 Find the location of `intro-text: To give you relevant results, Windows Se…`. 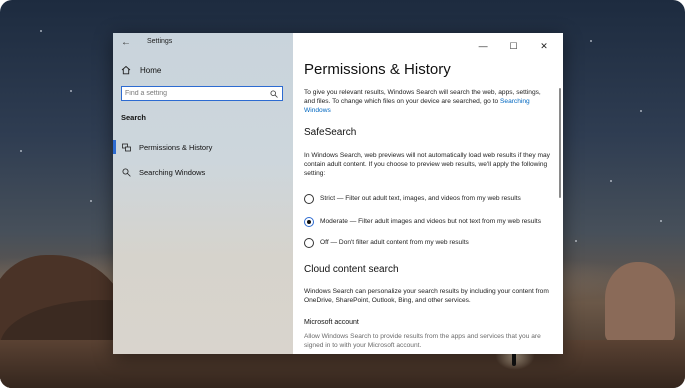

intro-text: To give you relevant results, Windows Se… is located at coordinates (428, 102).